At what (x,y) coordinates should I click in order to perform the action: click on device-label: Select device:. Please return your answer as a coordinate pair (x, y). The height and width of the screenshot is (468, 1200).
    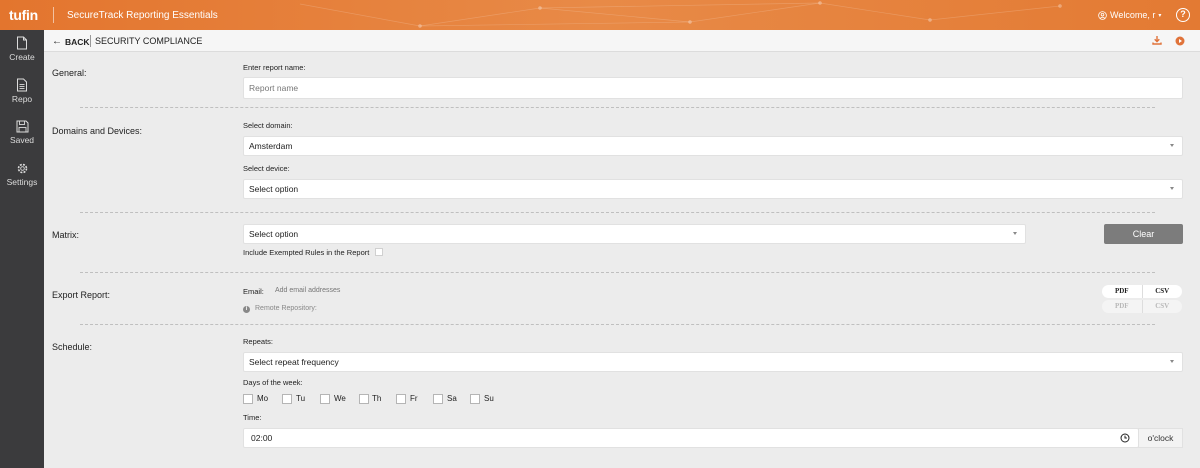
    Looking at the image, I should click on (266, 168).